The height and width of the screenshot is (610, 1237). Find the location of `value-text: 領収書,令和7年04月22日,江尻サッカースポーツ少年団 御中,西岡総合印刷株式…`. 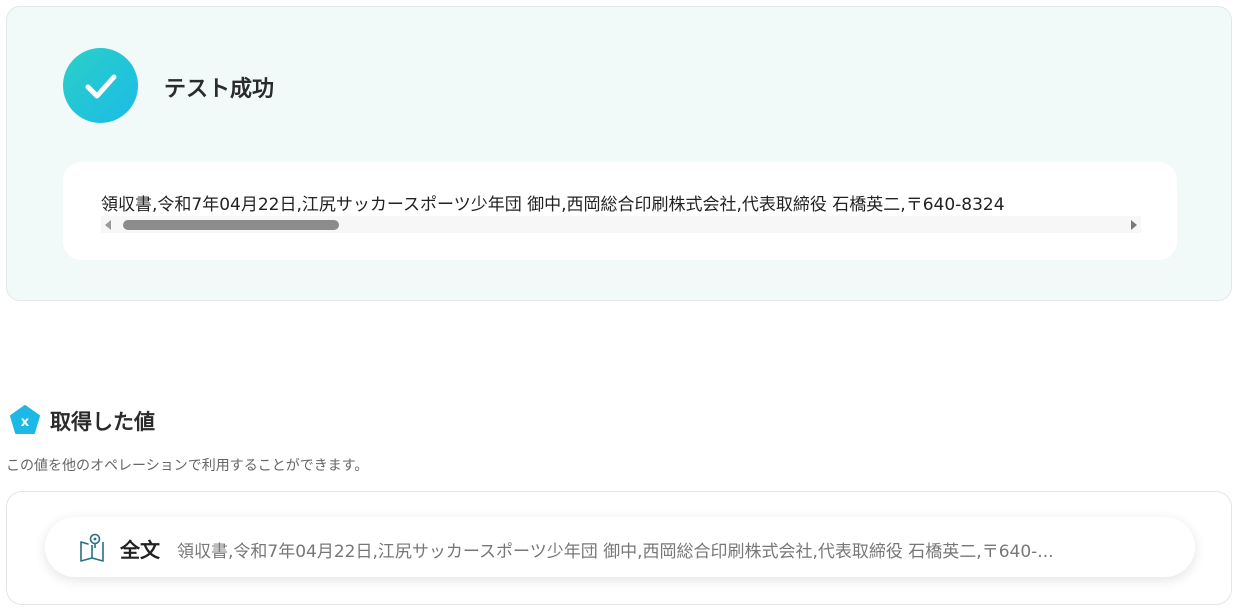

value-text: 領収書,令和7年04月22日,江尻サッカースポーツ少年団 御中,西岡総合印刷株式… is located at coordinates (615, 552).